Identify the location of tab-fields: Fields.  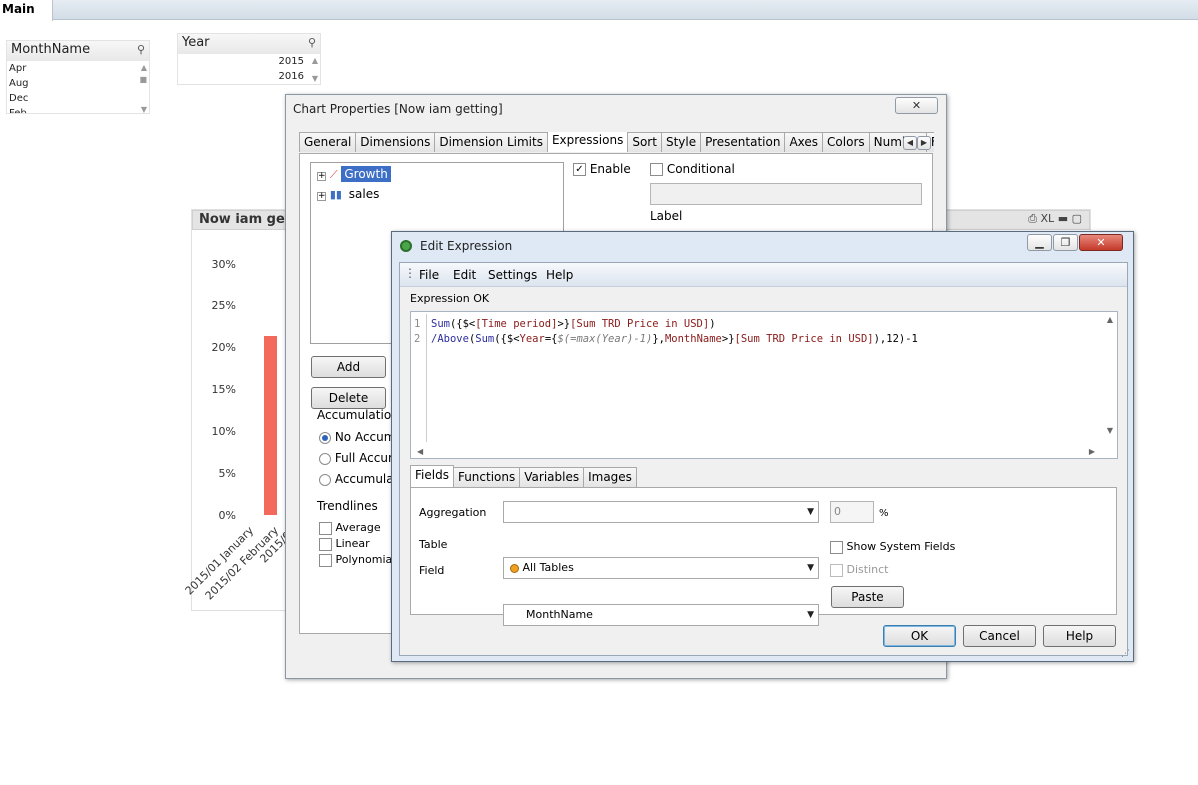
(432, 476).